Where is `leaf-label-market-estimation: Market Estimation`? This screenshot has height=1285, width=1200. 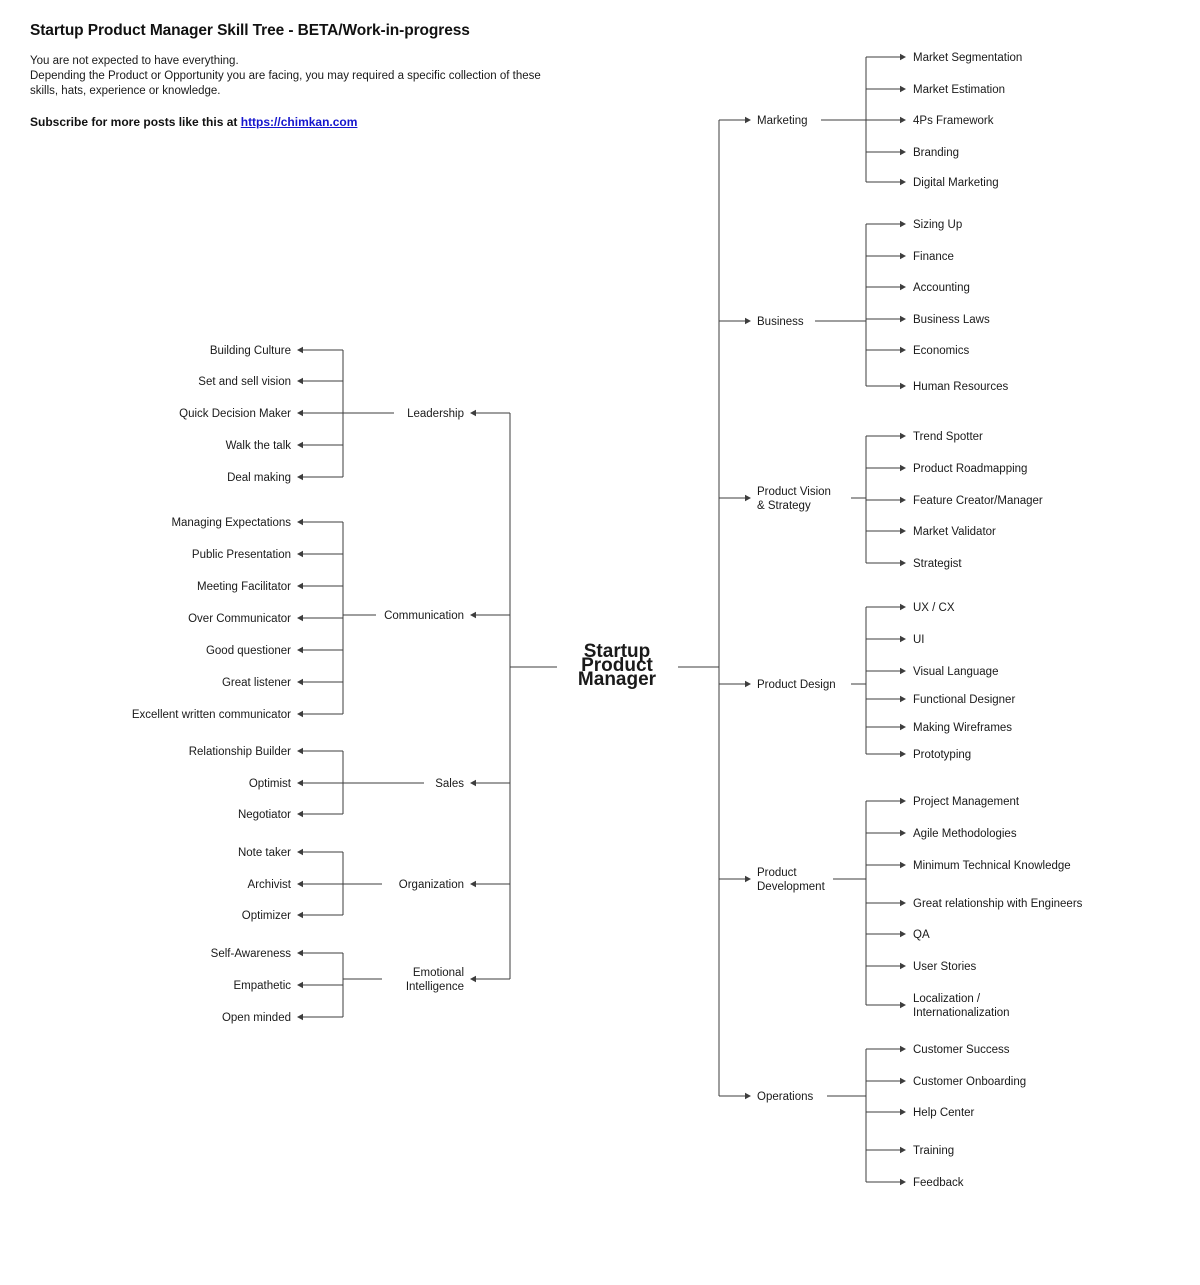
leaf-label-market-estimation: Market Estimation is located at coordinates (959, 90).